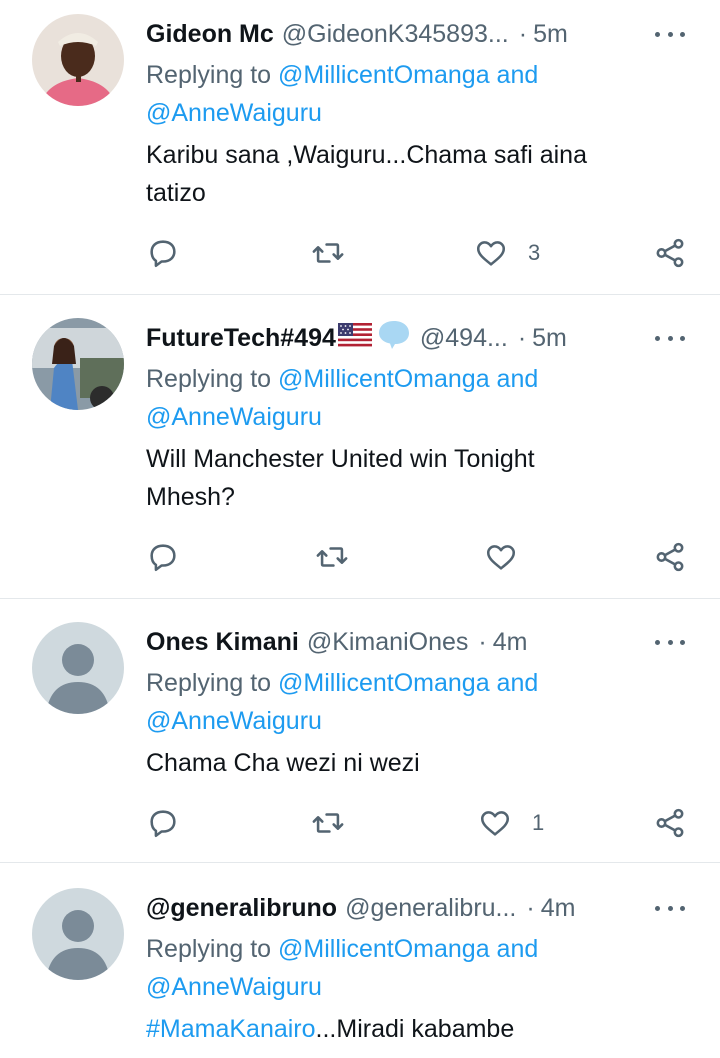  I want to click on tweet-header: FutureTech#494 @494... · 5m, so click(356, 338).